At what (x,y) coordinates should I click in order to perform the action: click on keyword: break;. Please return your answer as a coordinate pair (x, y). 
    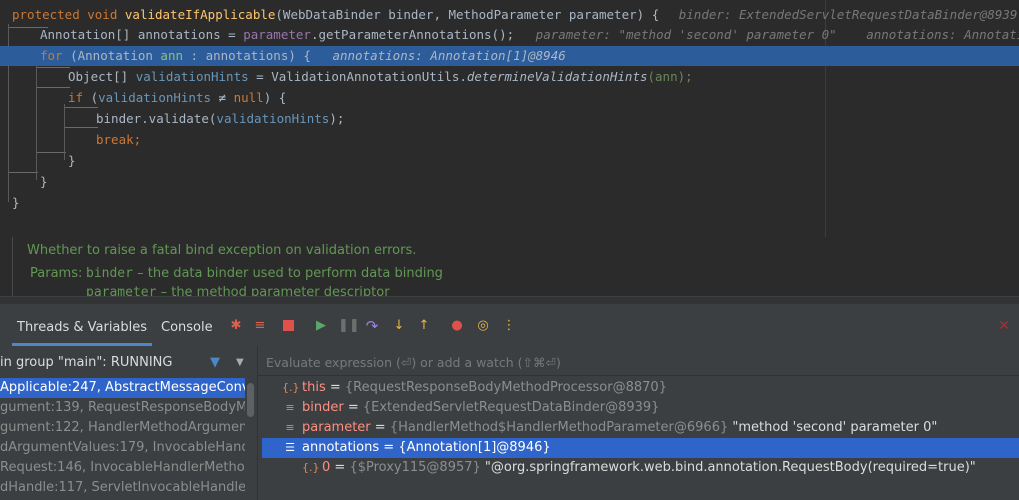
    Looking at the image, I should click on (119, 139).